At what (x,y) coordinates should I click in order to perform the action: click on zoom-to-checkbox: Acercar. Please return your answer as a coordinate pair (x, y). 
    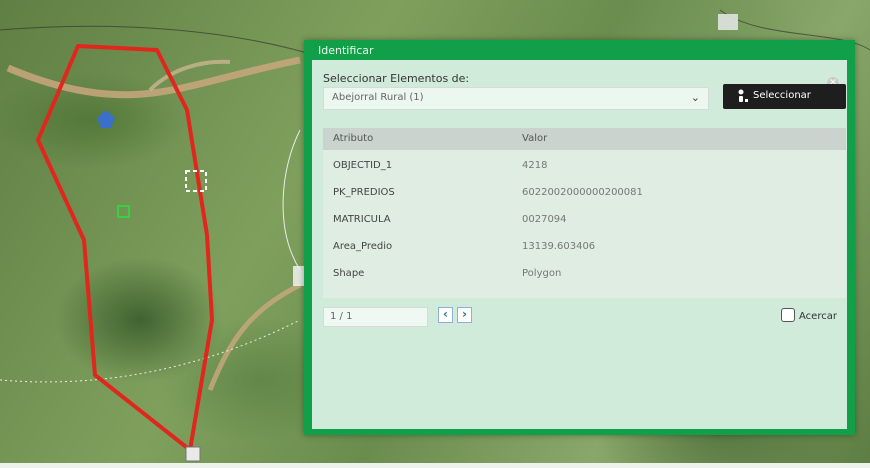
    Looking at the image, I should click on (809, 315).